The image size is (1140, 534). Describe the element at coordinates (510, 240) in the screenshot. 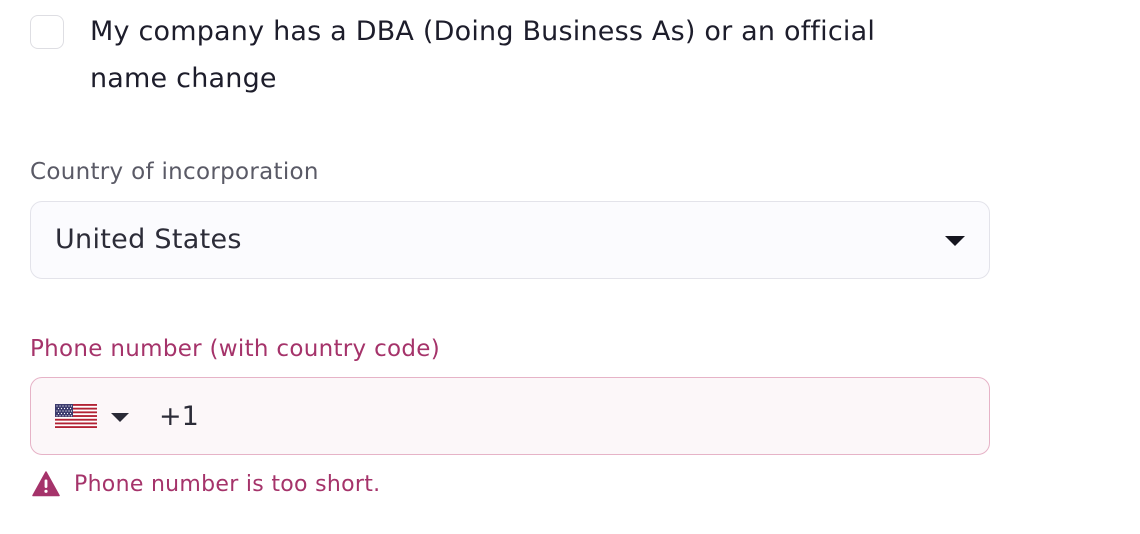

I see `country-select: United States` at that location.